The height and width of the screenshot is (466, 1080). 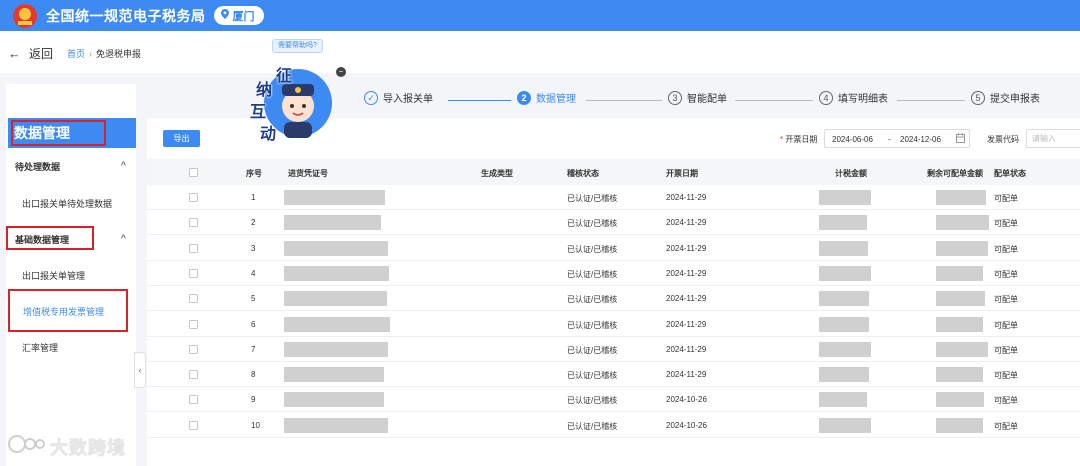 What do you see at coordinates (686, 425) in the screenshot?
I see `row-invoice-date: 2024-10-26` at bounding box center [686, 425].